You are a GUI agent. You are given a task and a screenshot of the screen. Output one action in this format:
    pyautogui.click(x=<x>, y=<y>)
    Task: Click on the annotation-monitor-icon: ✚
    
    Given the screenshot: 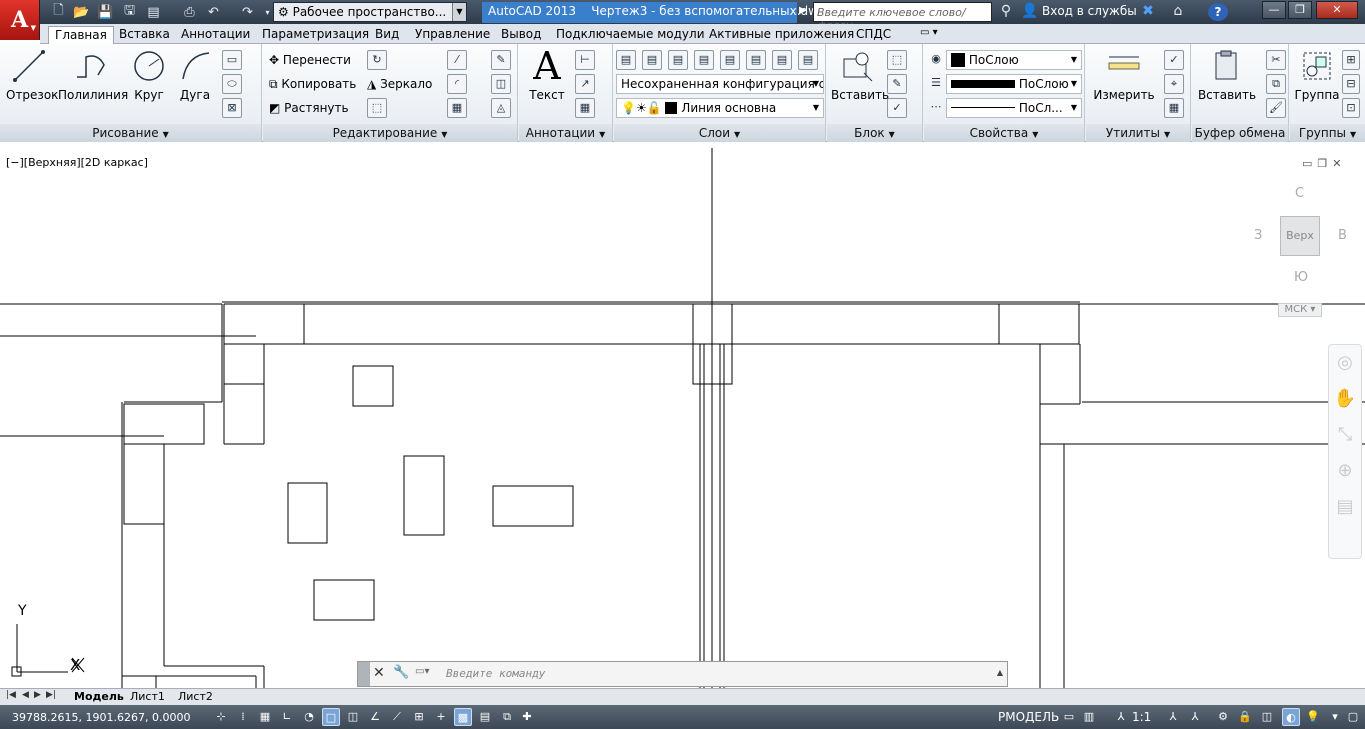 What is the action you would take?
    pyautogui.click(x=527, y=717)
    